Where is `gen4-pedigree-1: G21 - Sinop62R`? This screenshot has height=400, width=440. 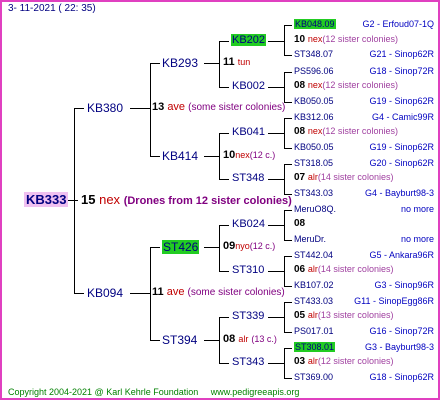 gen4-pedigree-1: G21 - Sinop62R is located at coordinates (401, 54).